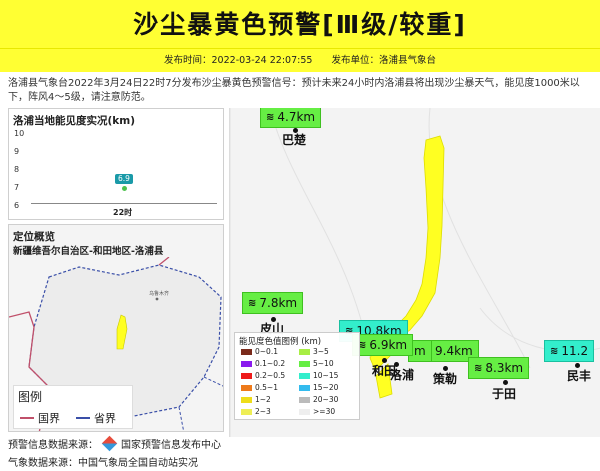  What do you see at coordinates (270, 363) in the screenshot?
I see `legend-label: 0.1~0.2` at bounding box center [270, 363].